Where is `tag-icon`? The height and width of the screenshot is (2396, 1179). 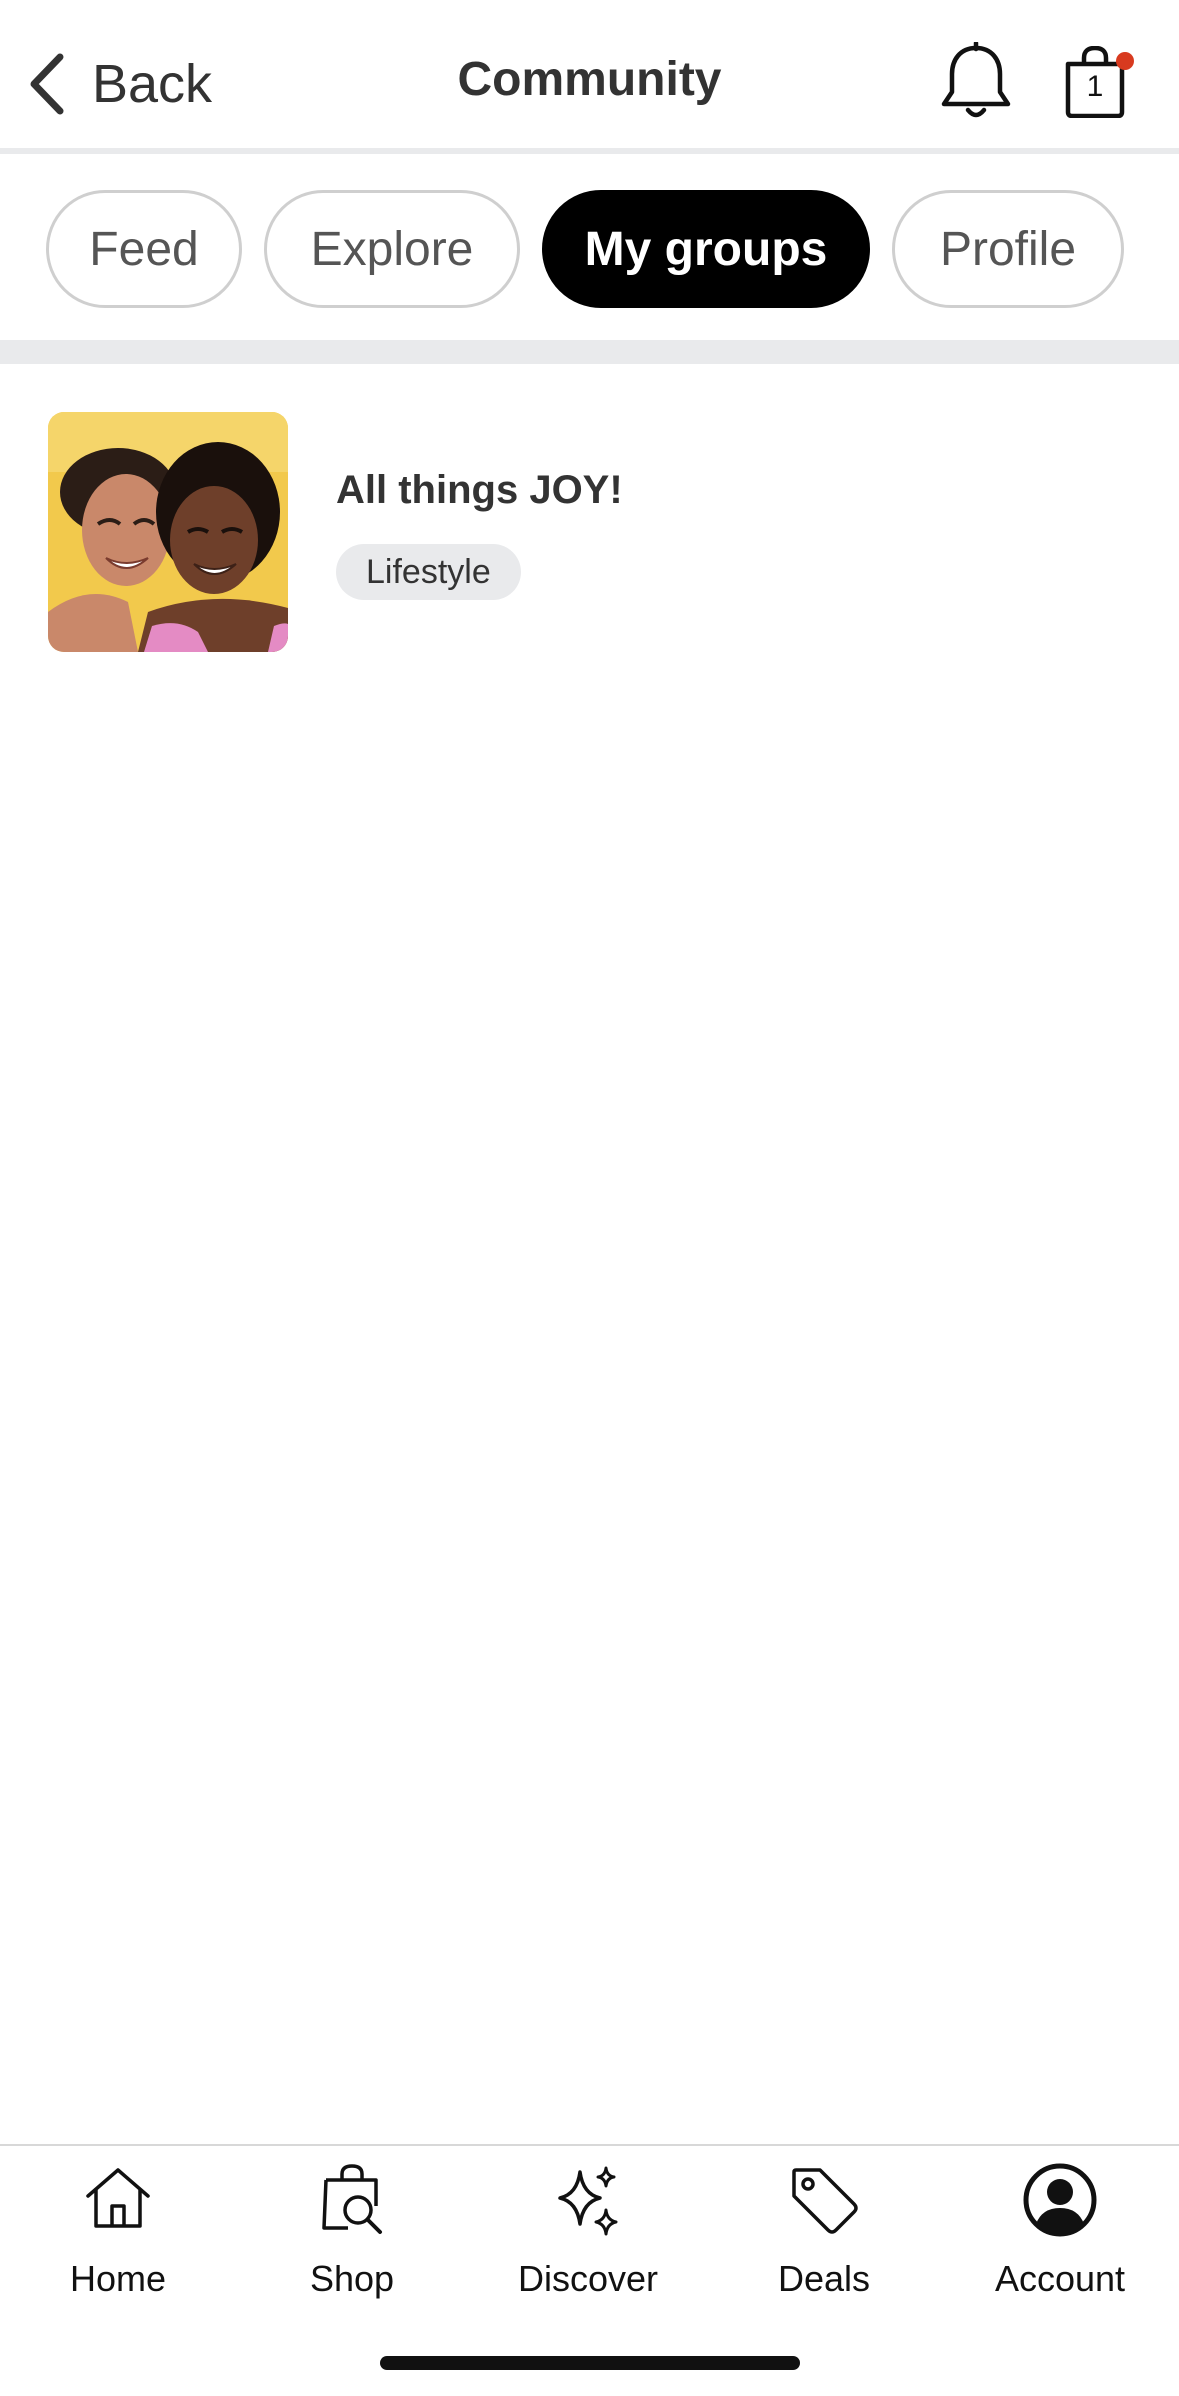 tag-icon is located at coordinates (824, 2200).